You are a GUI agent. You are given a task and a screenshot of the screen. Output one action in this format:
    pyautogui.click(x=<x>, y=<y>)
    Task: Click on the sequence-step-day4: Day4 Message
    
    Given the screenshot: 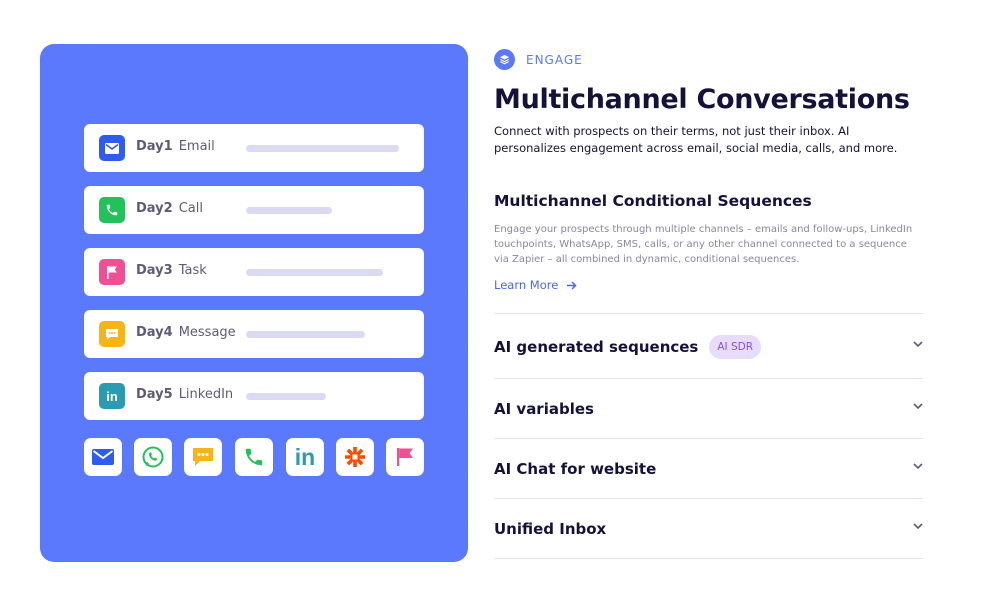 What is the action you would take?
    pyautogui.click(x=254, y=334)
    